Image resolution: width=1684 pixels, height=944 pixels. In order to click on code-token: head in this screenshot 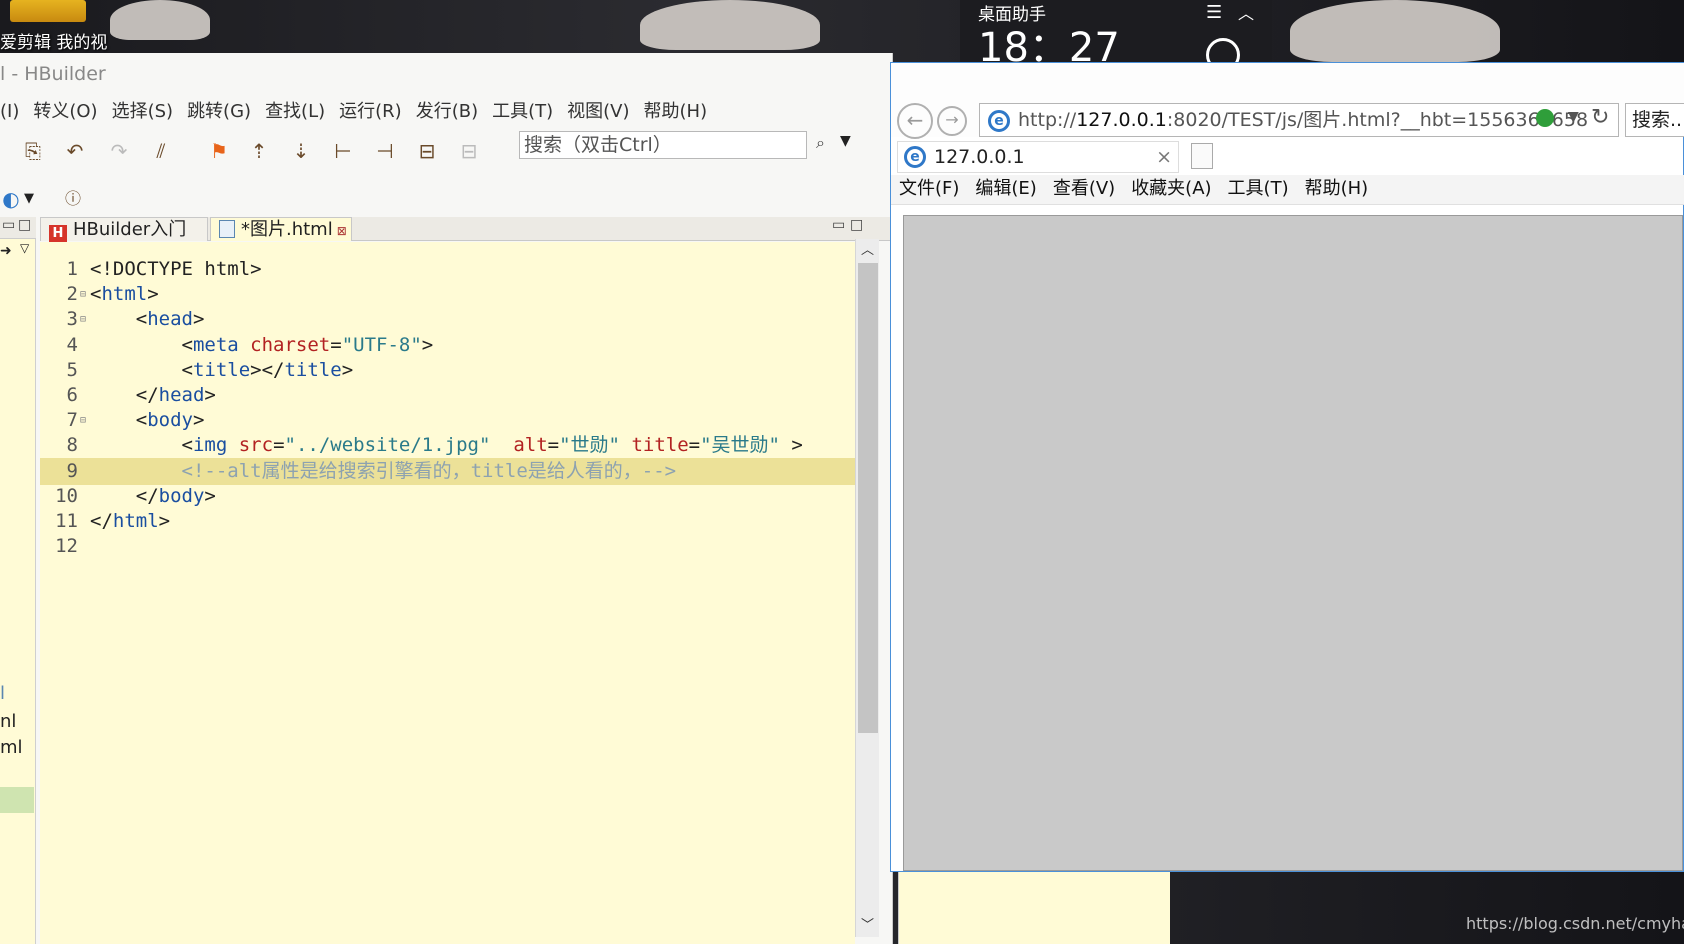, I will do `click(170, 319)`.